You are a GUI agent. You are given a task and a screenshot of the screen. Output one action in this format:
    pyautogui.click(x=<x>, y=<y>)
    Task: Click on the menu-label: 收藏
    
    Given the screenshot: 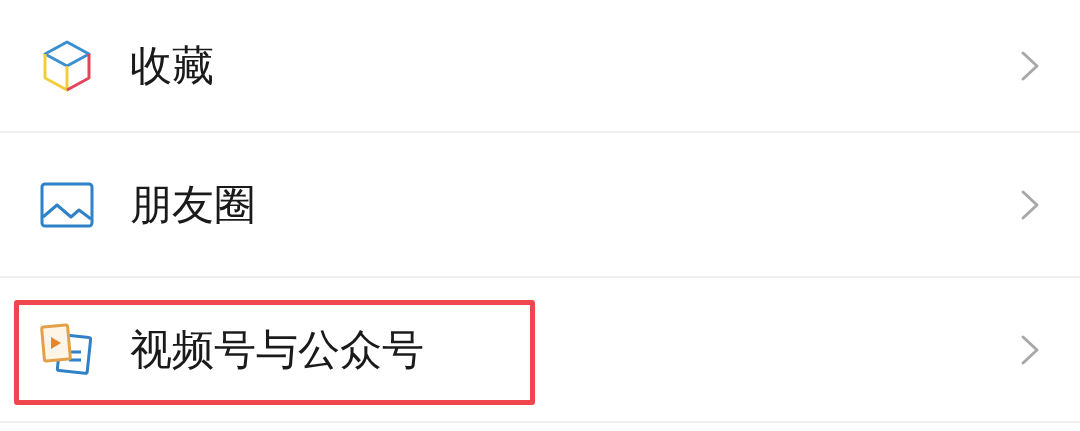 What is the action you would take?
    pyautogui.click(x=172, y=65)
    